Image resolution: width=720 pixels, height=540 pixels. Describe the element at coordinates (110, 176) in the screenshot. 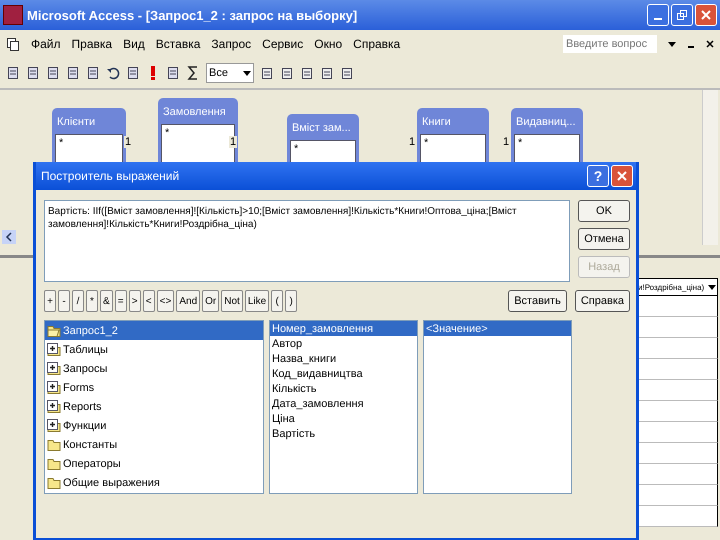

I see `dialog-title: Построитель выражений` at that location.